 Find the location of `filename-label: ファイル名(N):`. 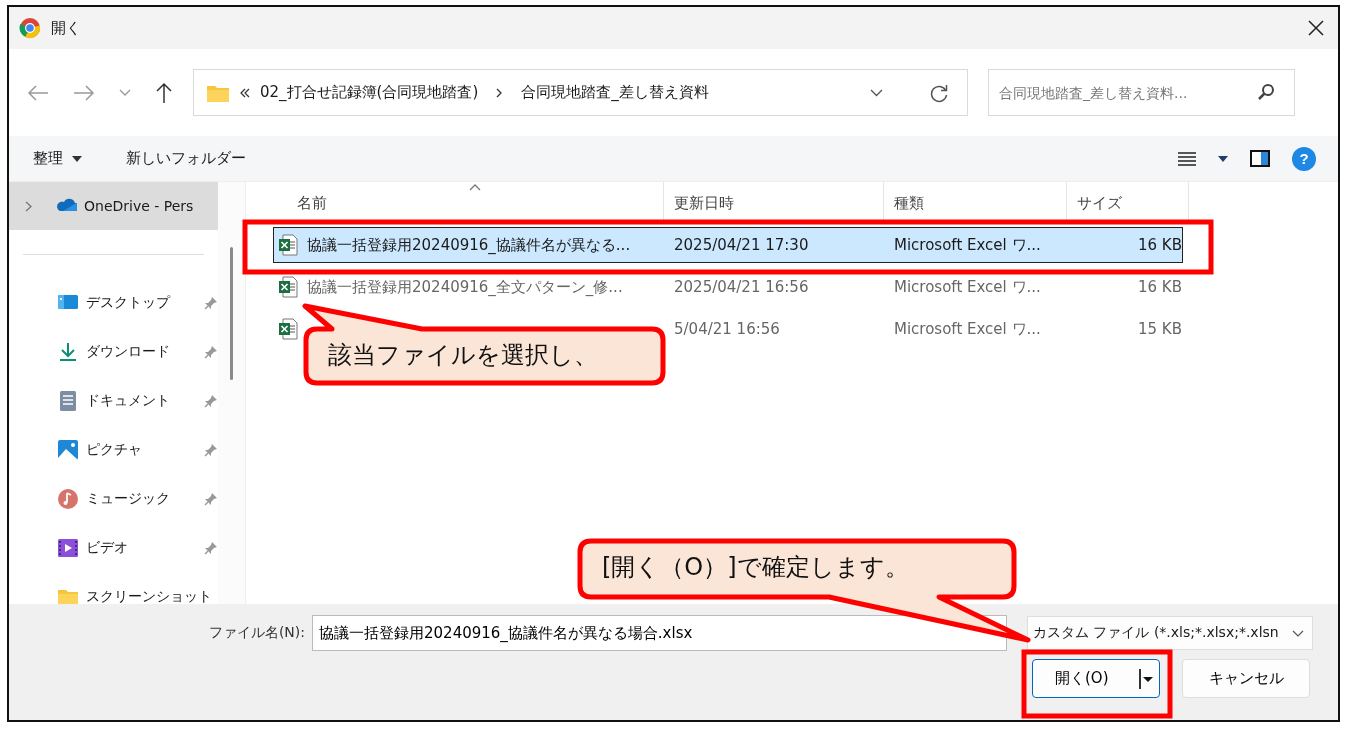

filename-label: ファイル名(N): is located at coordinates (256, 633).